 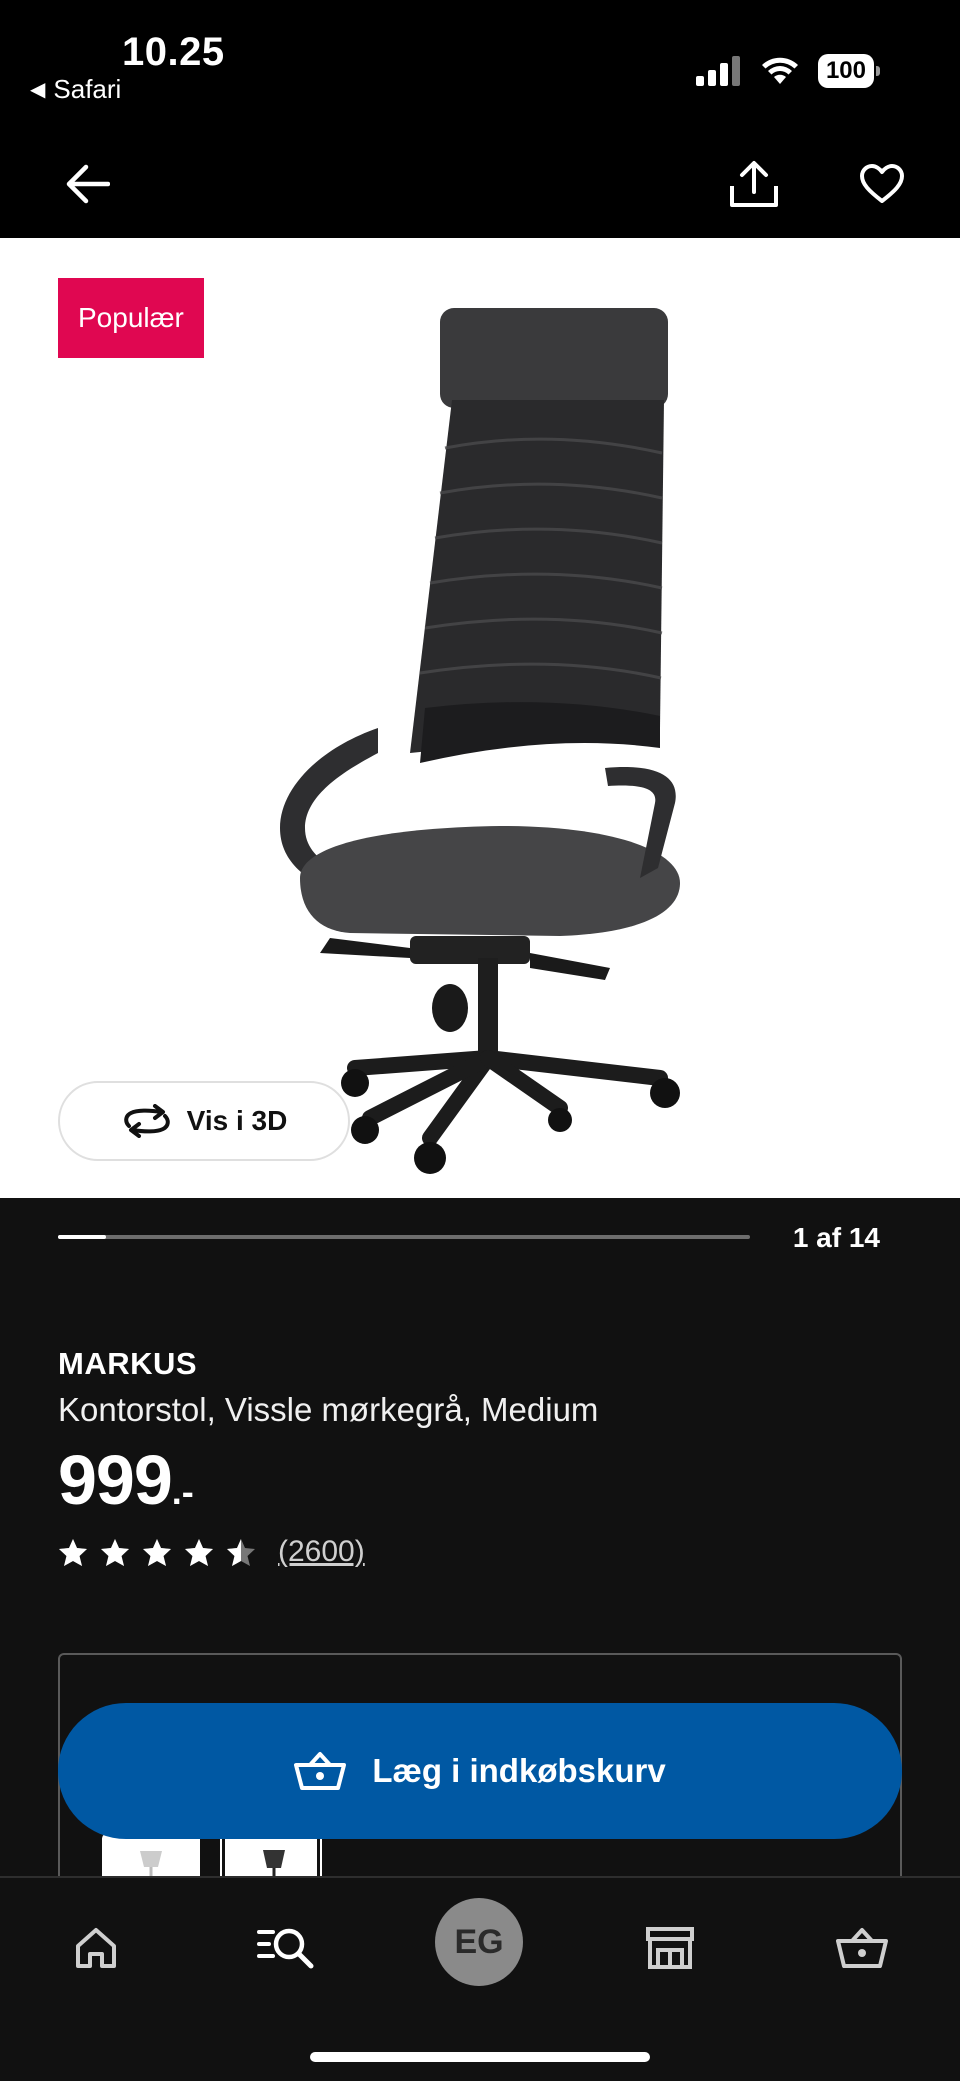 I want to click on gallery-position: 1 af 14, so click(x=836, y=1237).